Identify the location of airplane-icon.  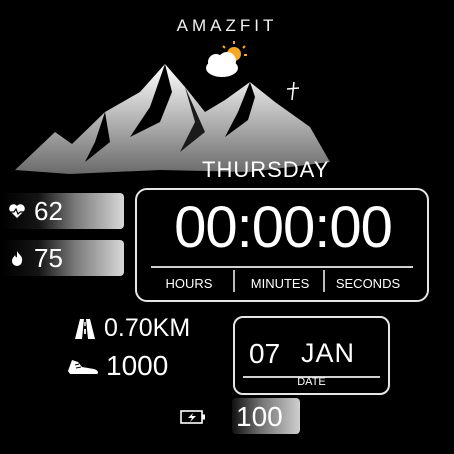
(293, 91).